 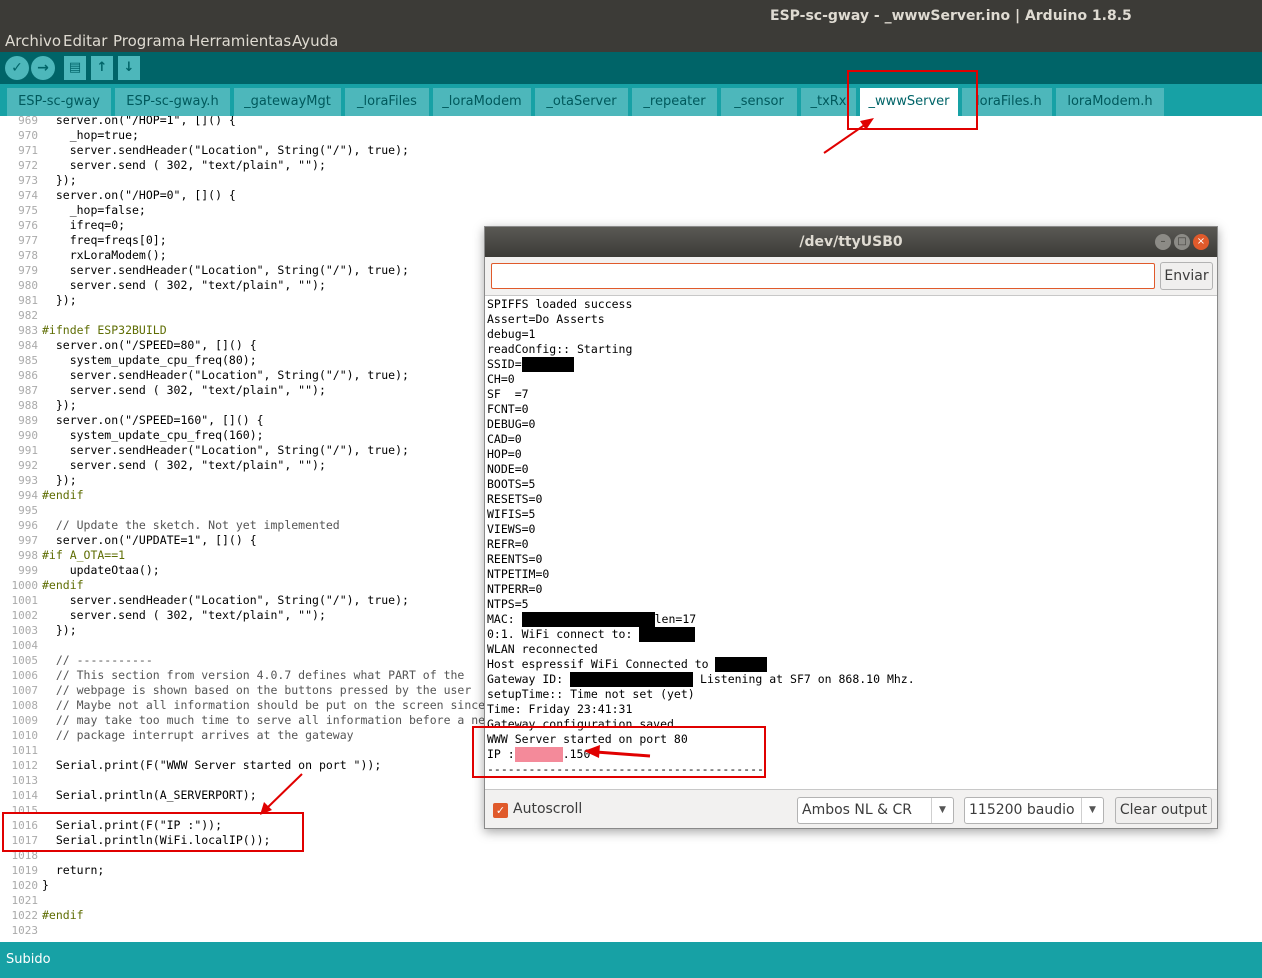 I want to click on upload-button: →, so click(x=43, y=68).